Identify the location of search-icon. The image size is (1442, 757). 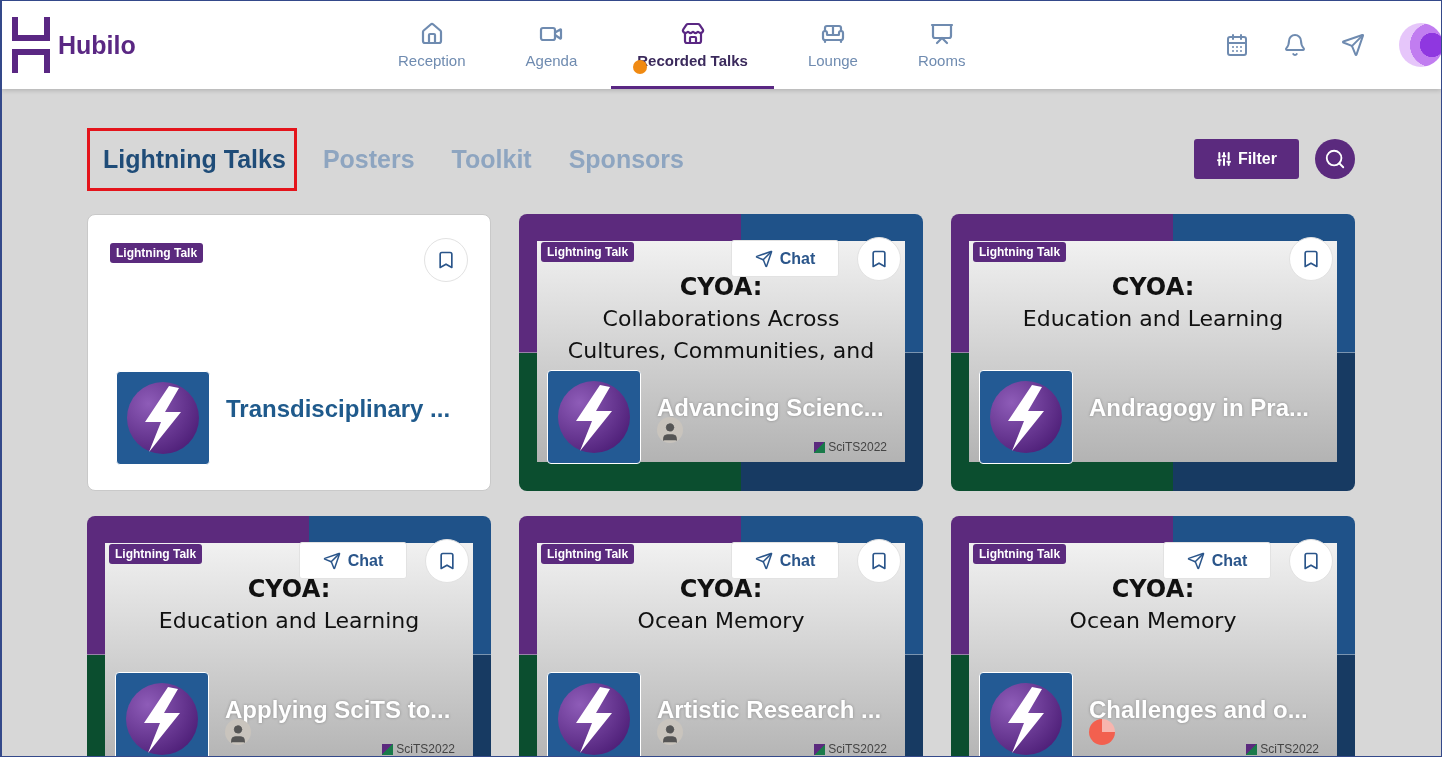
(1335, 159).